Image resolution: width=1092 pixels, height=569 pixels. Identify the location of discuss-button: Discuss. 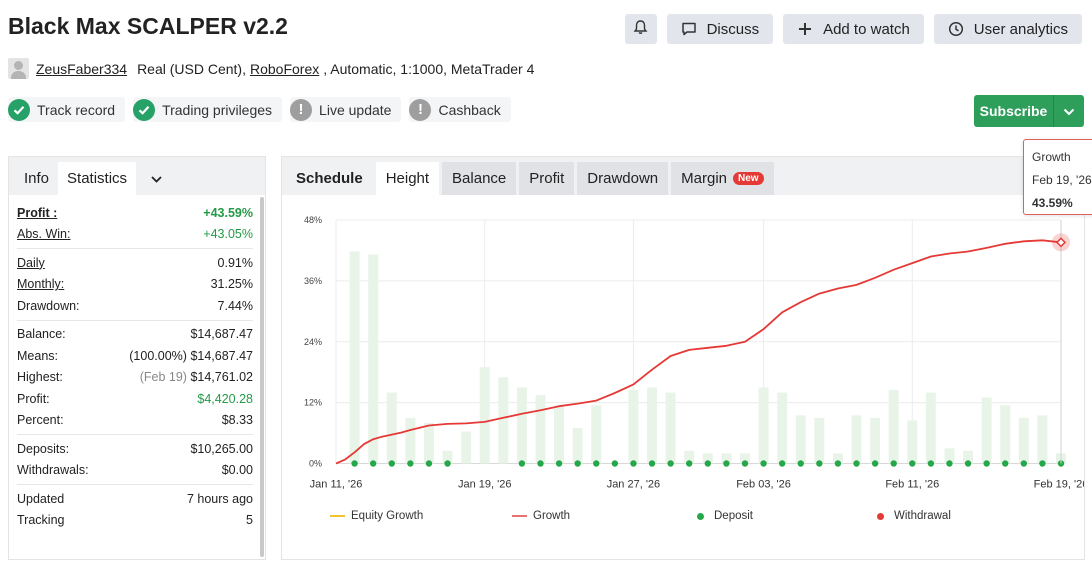
(720, 29).